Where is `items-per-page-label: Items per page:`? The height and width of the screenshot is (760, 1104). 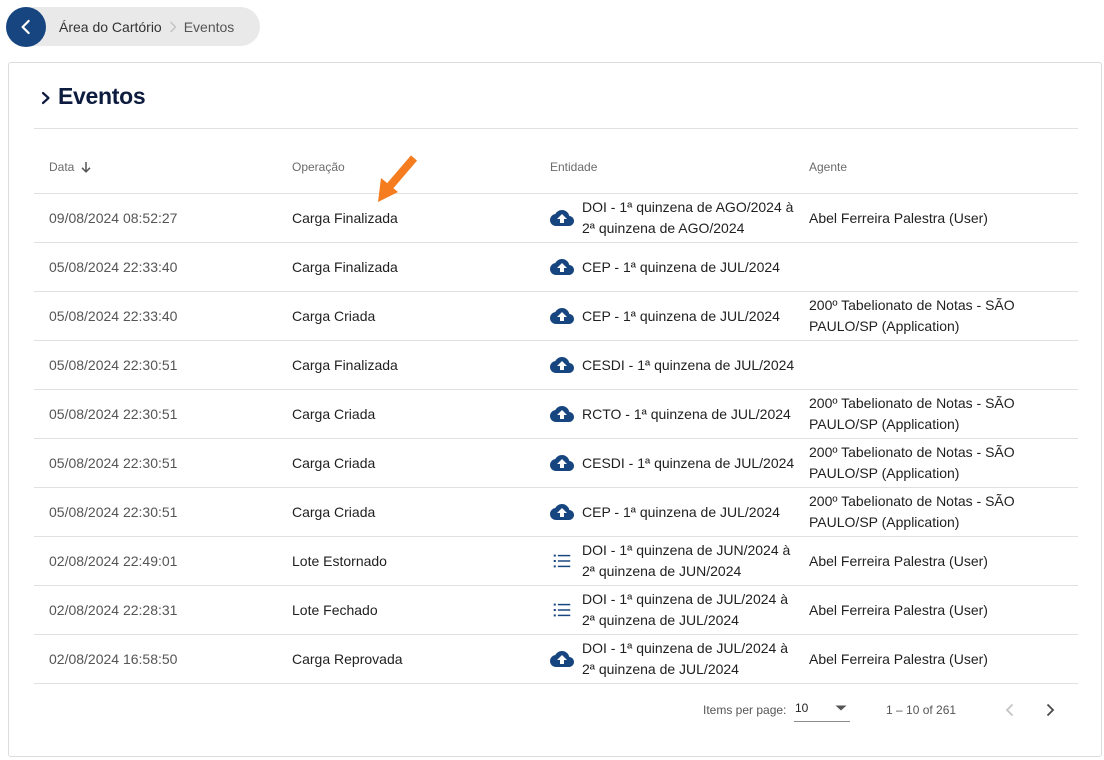
items-per-page-label: Items per page: is located at coordinates (745, 710).